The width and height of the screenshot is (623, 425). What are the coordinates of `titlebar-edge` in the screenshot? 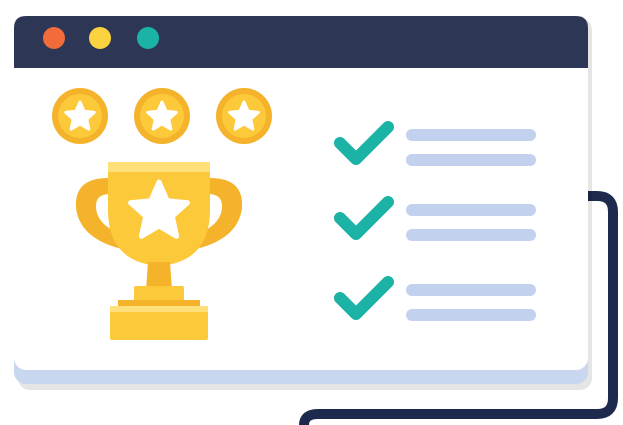 It's located at (301, 67).